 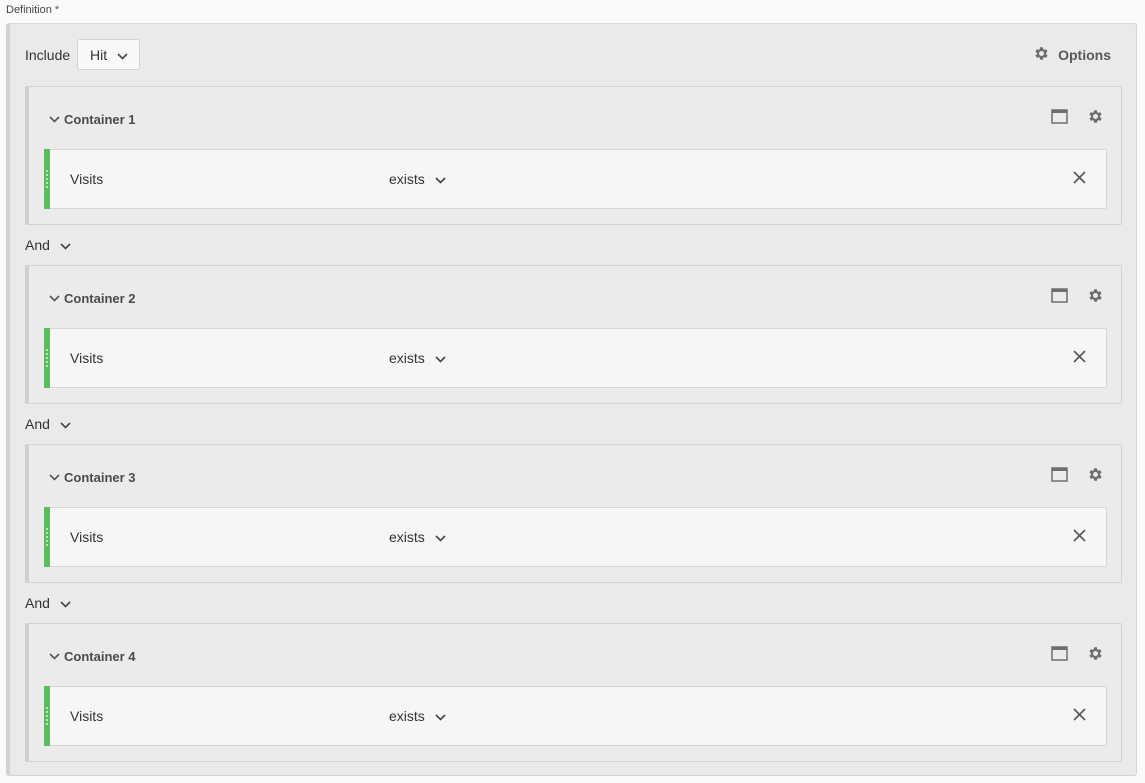 What do you see at coordinates (573, 55) in the screenshot?
I see `definition-header: Include Hit Options` at bounding box center [573, 55].